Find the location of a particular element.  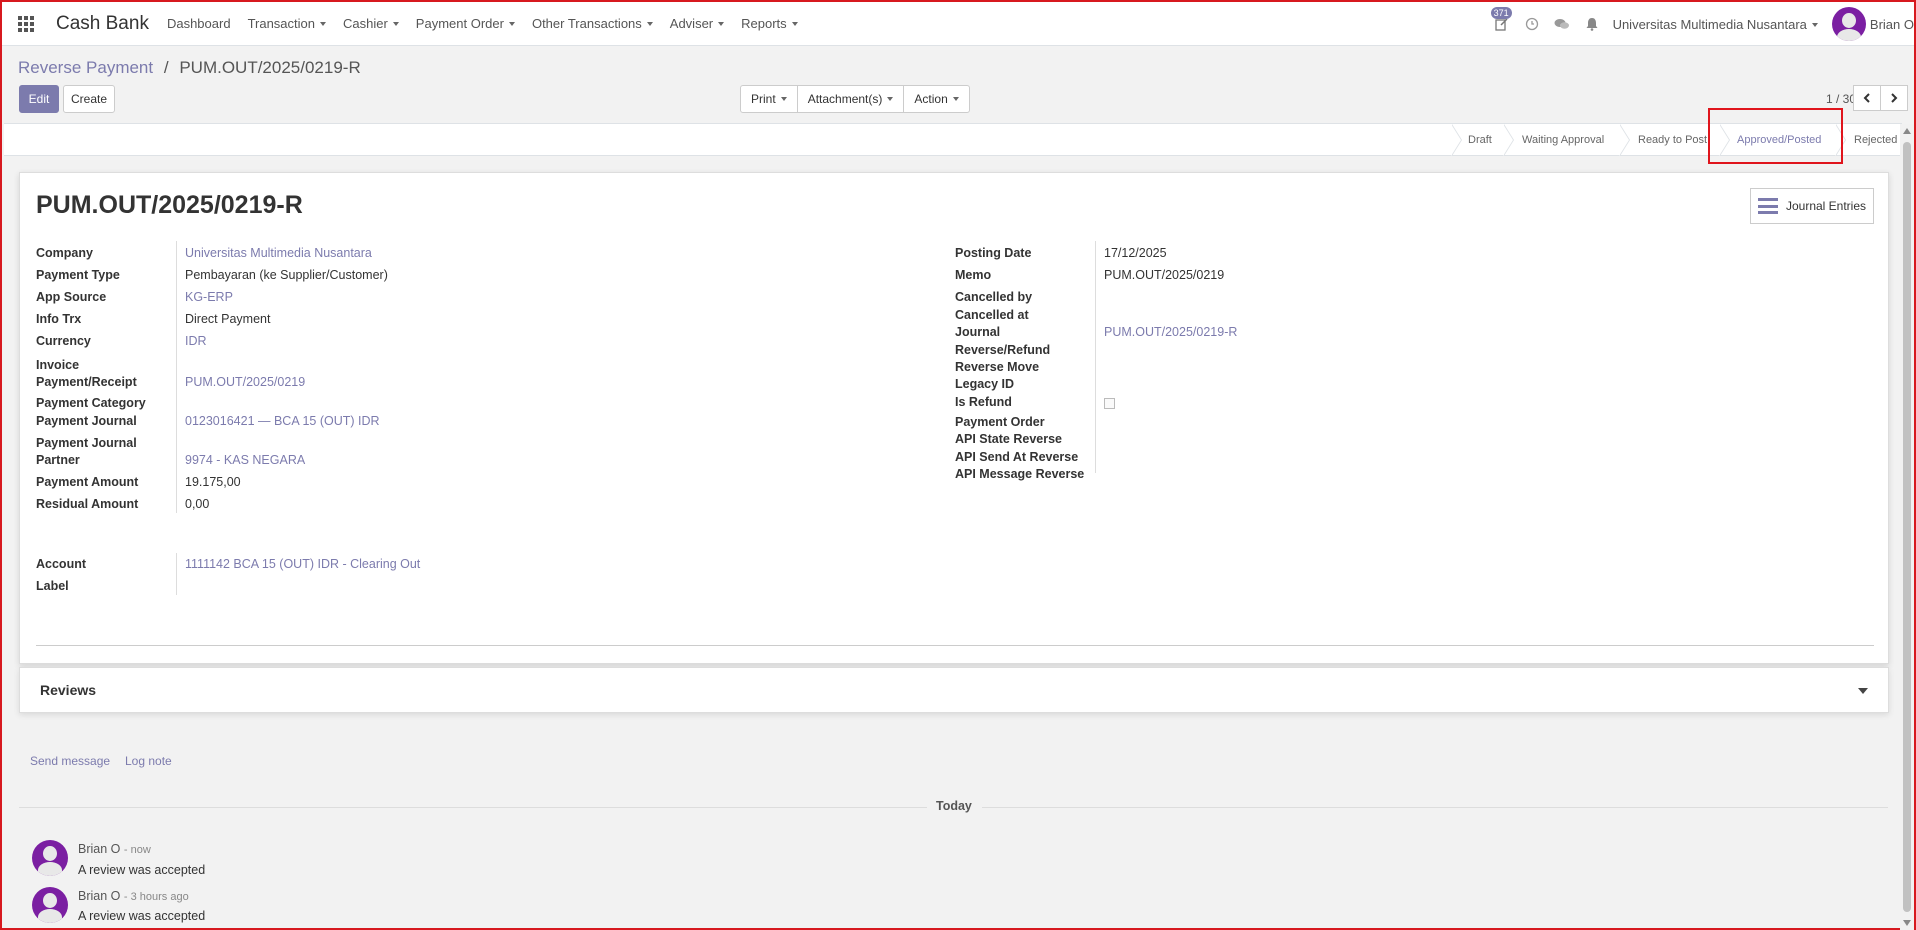

app-brand: Cash Bank is located at coordinates (102, 24).